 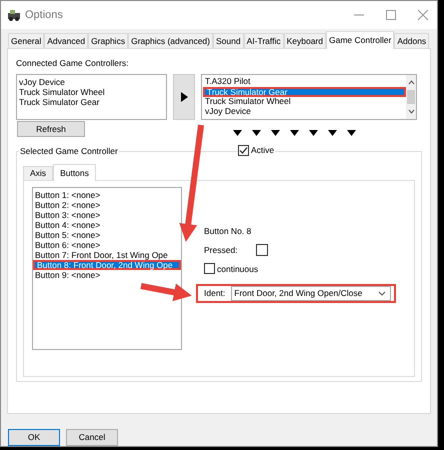 I want to click on dialog-button: OK, so click(x=34, y=437).